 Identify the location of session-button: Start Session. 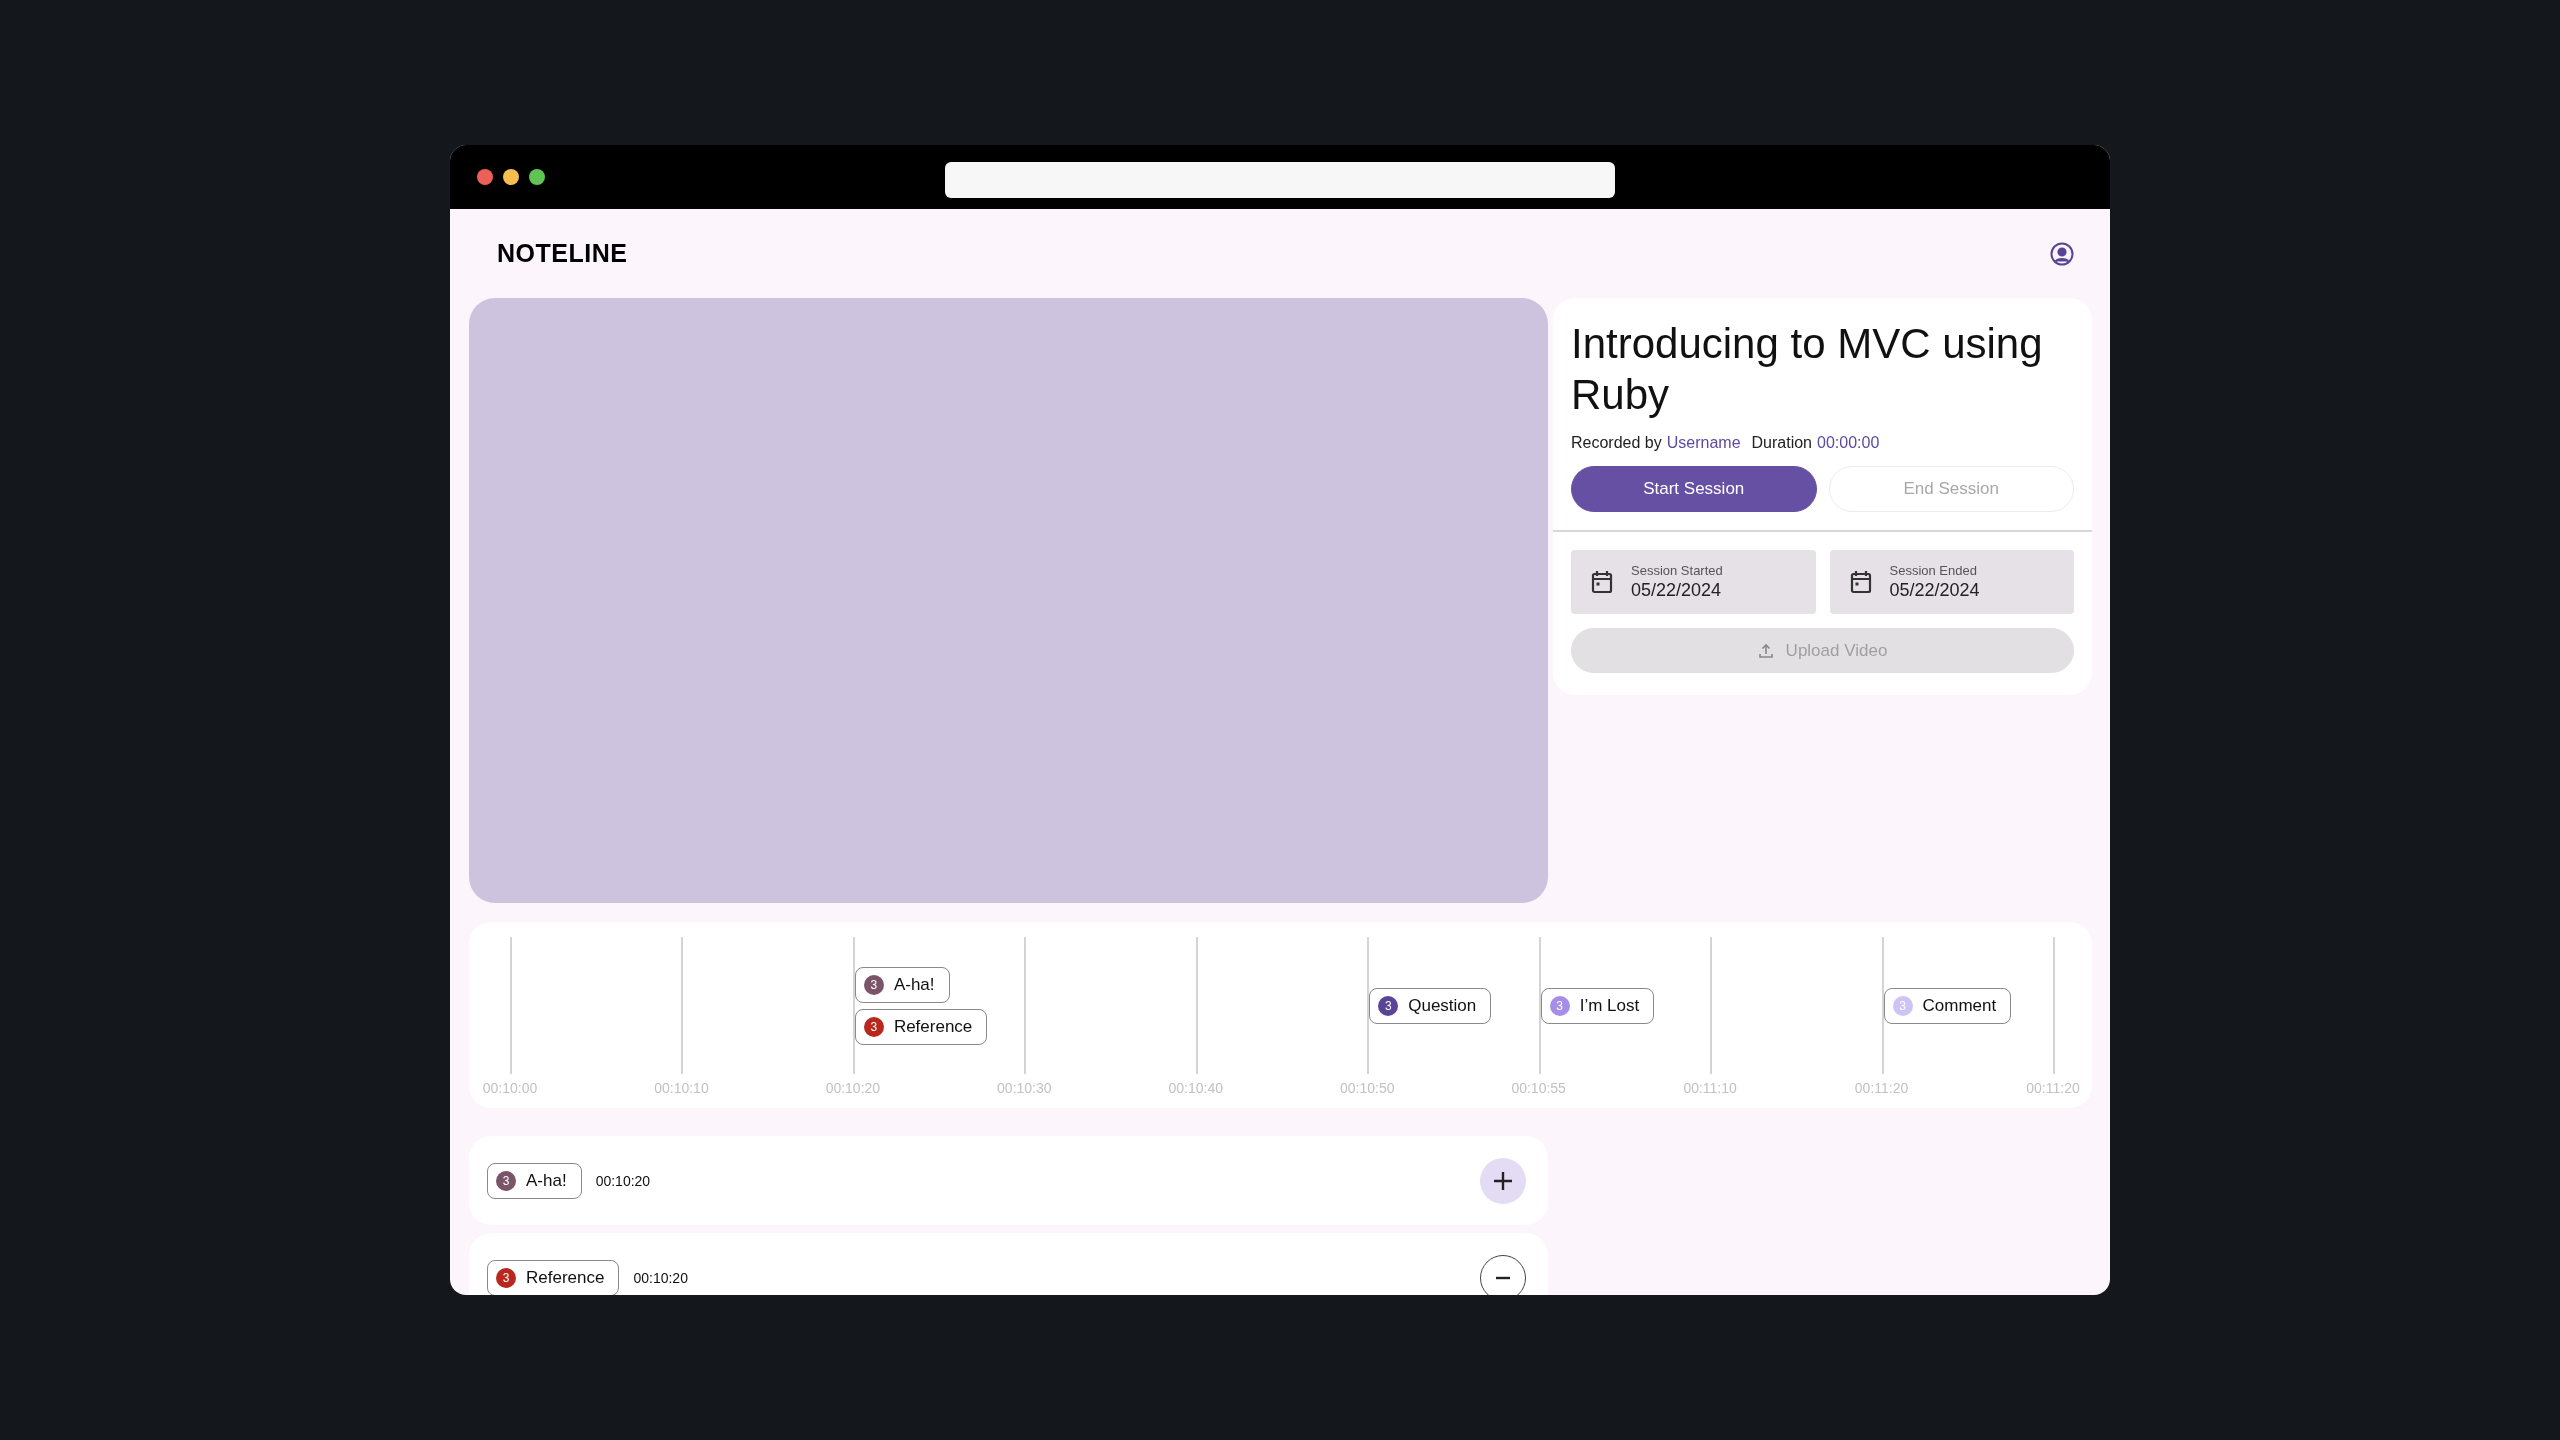
(1694, 489).